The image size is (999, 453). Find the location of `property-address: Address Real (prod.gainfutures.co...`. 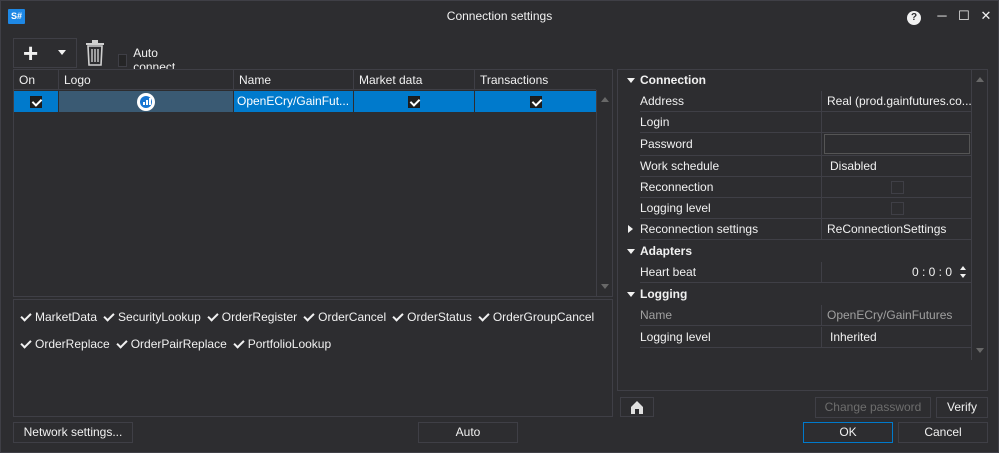

property-address: Address Real (prod.gainfutures.co... is located at coordinates (795, 101).